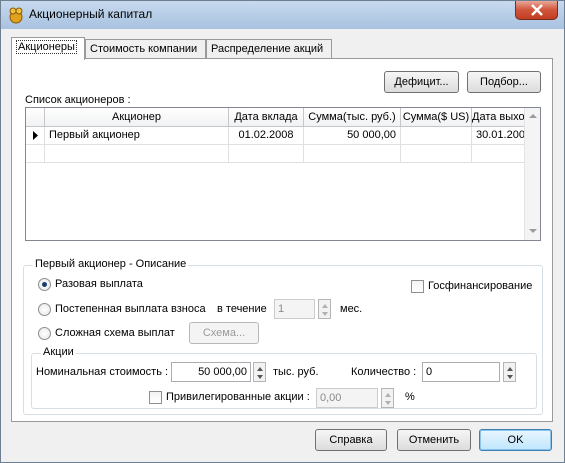  What do you see at coordinates (91, 14) in the screenshot?
I see `window-title: Акционерный капитал` at bounding box center [91, 14].